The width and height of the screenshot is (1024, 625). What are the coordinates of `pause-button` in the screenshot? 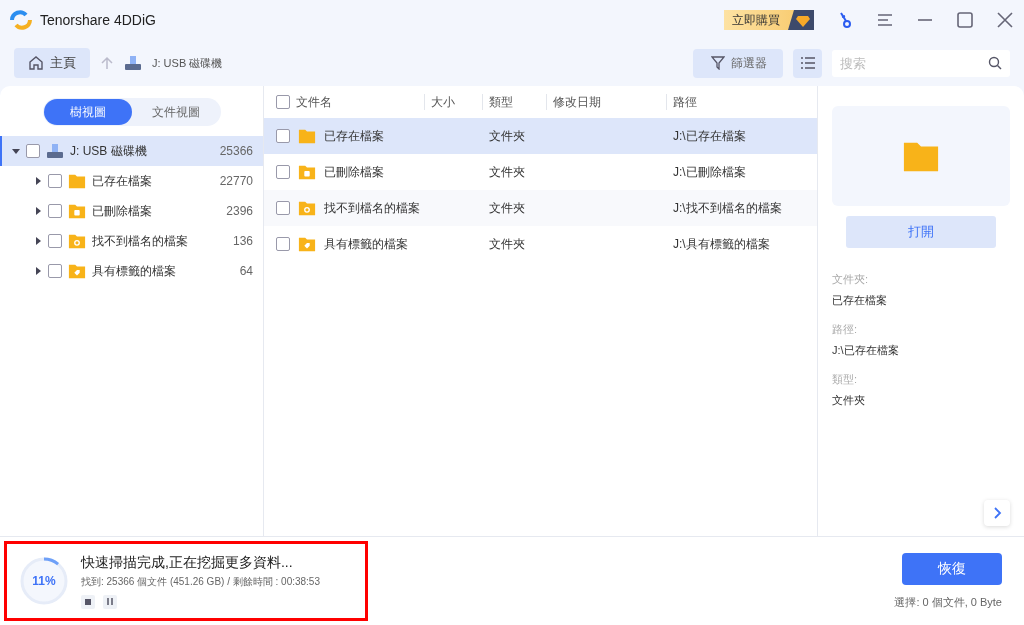 It's located at (110, 601).